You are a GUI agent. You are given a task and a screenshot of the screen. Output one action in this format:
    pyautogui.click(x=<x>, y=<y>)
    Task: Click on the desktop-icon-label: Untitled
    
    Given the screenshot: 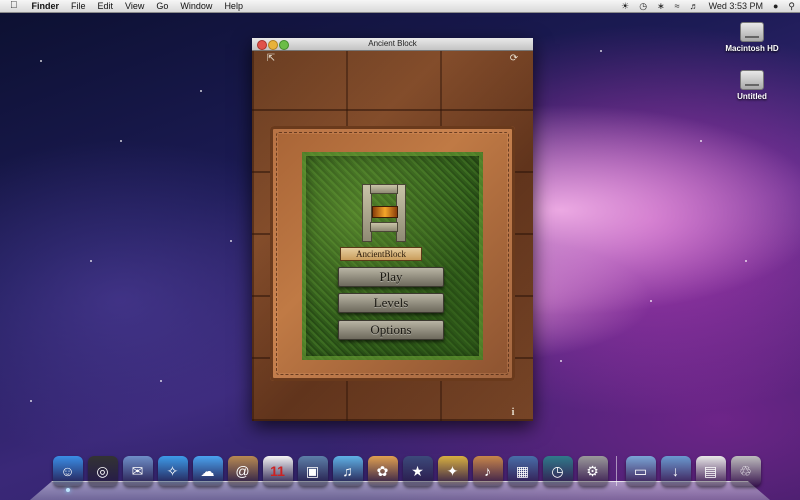 What is the action you would take?
    pyautogui.click(x=752, y=96)
    